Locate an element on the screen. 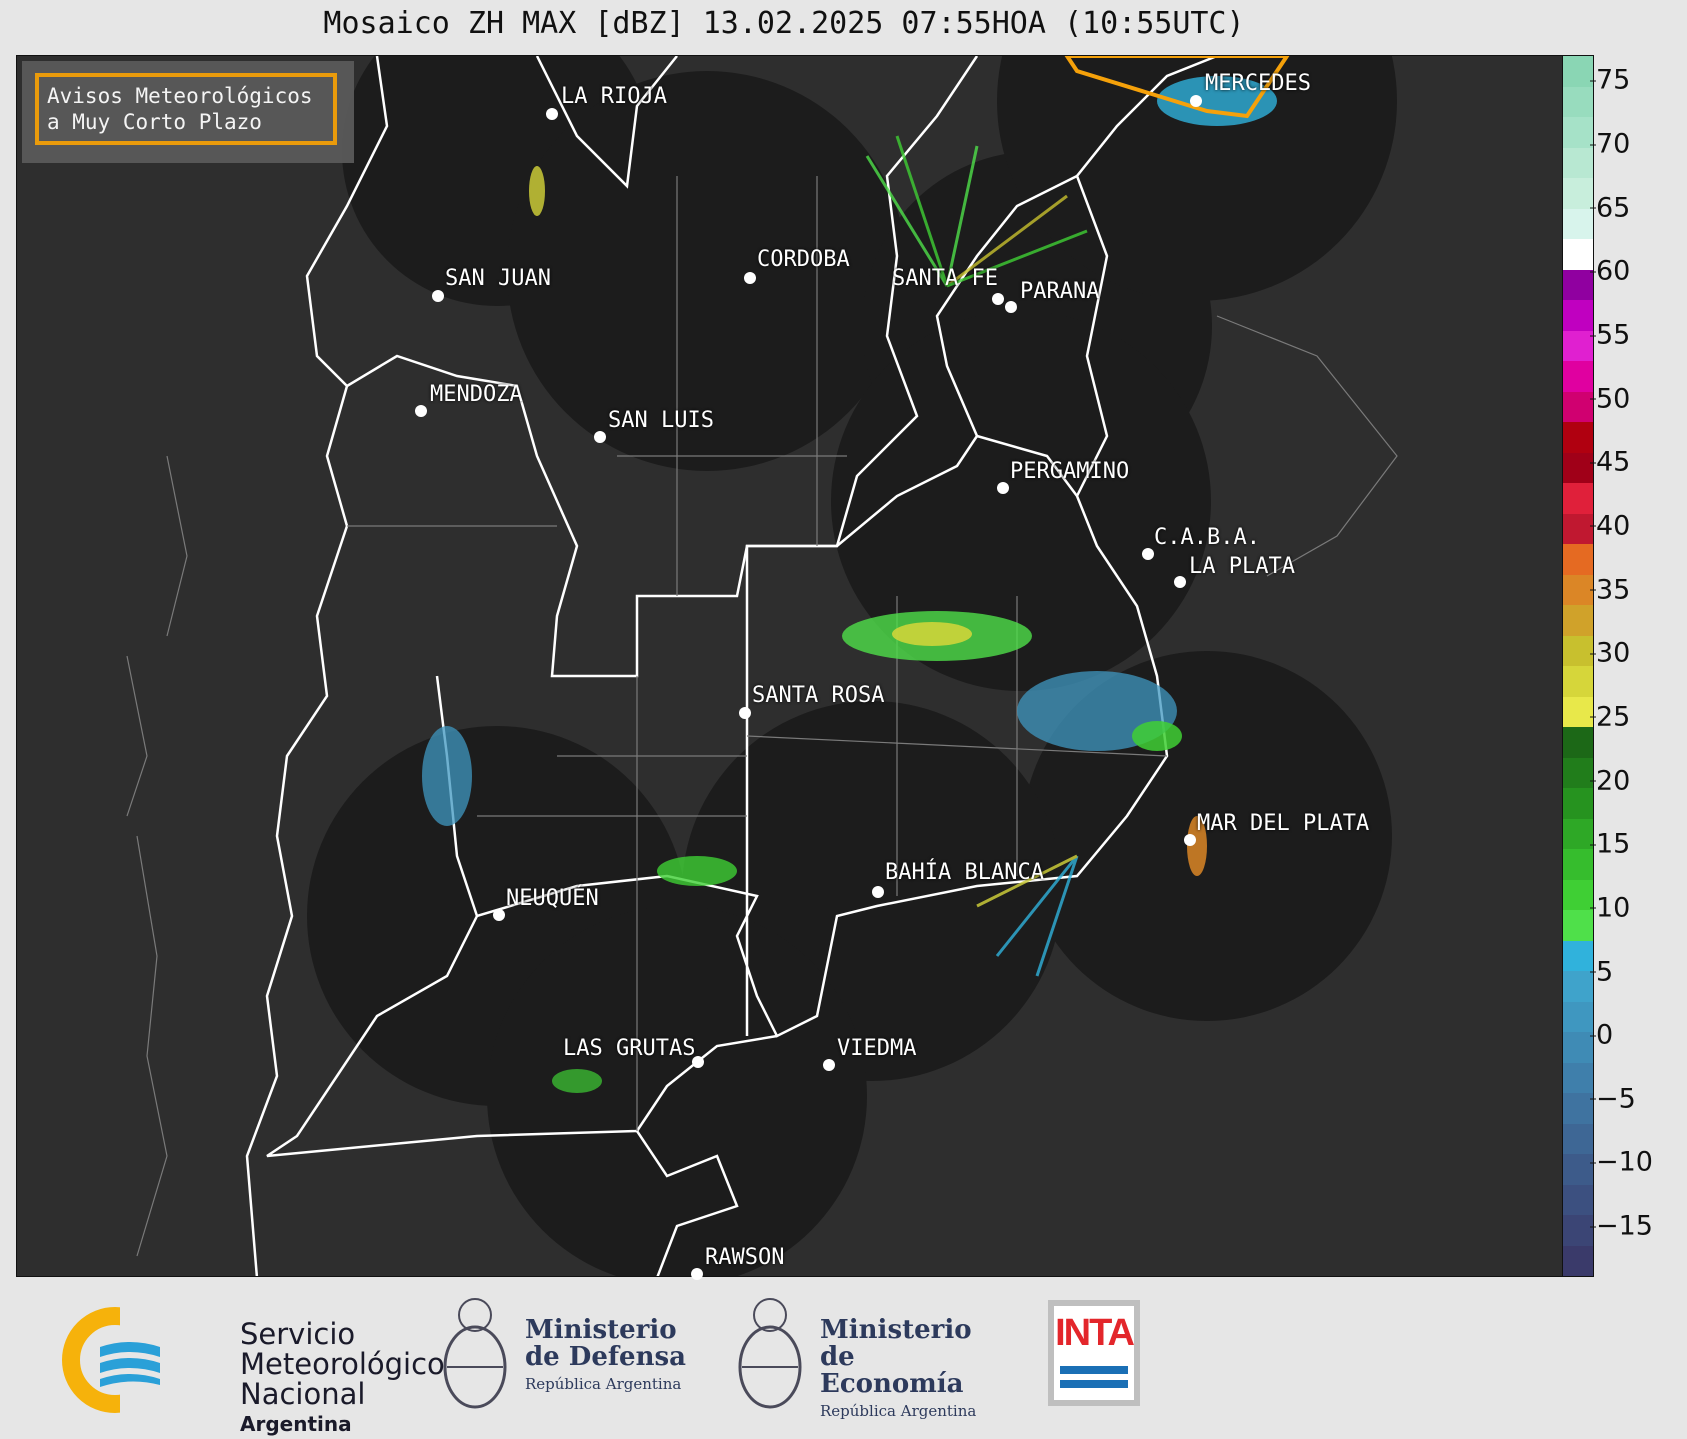  colorbar-tick-label: 40 is located at coordinates (1610, 526).